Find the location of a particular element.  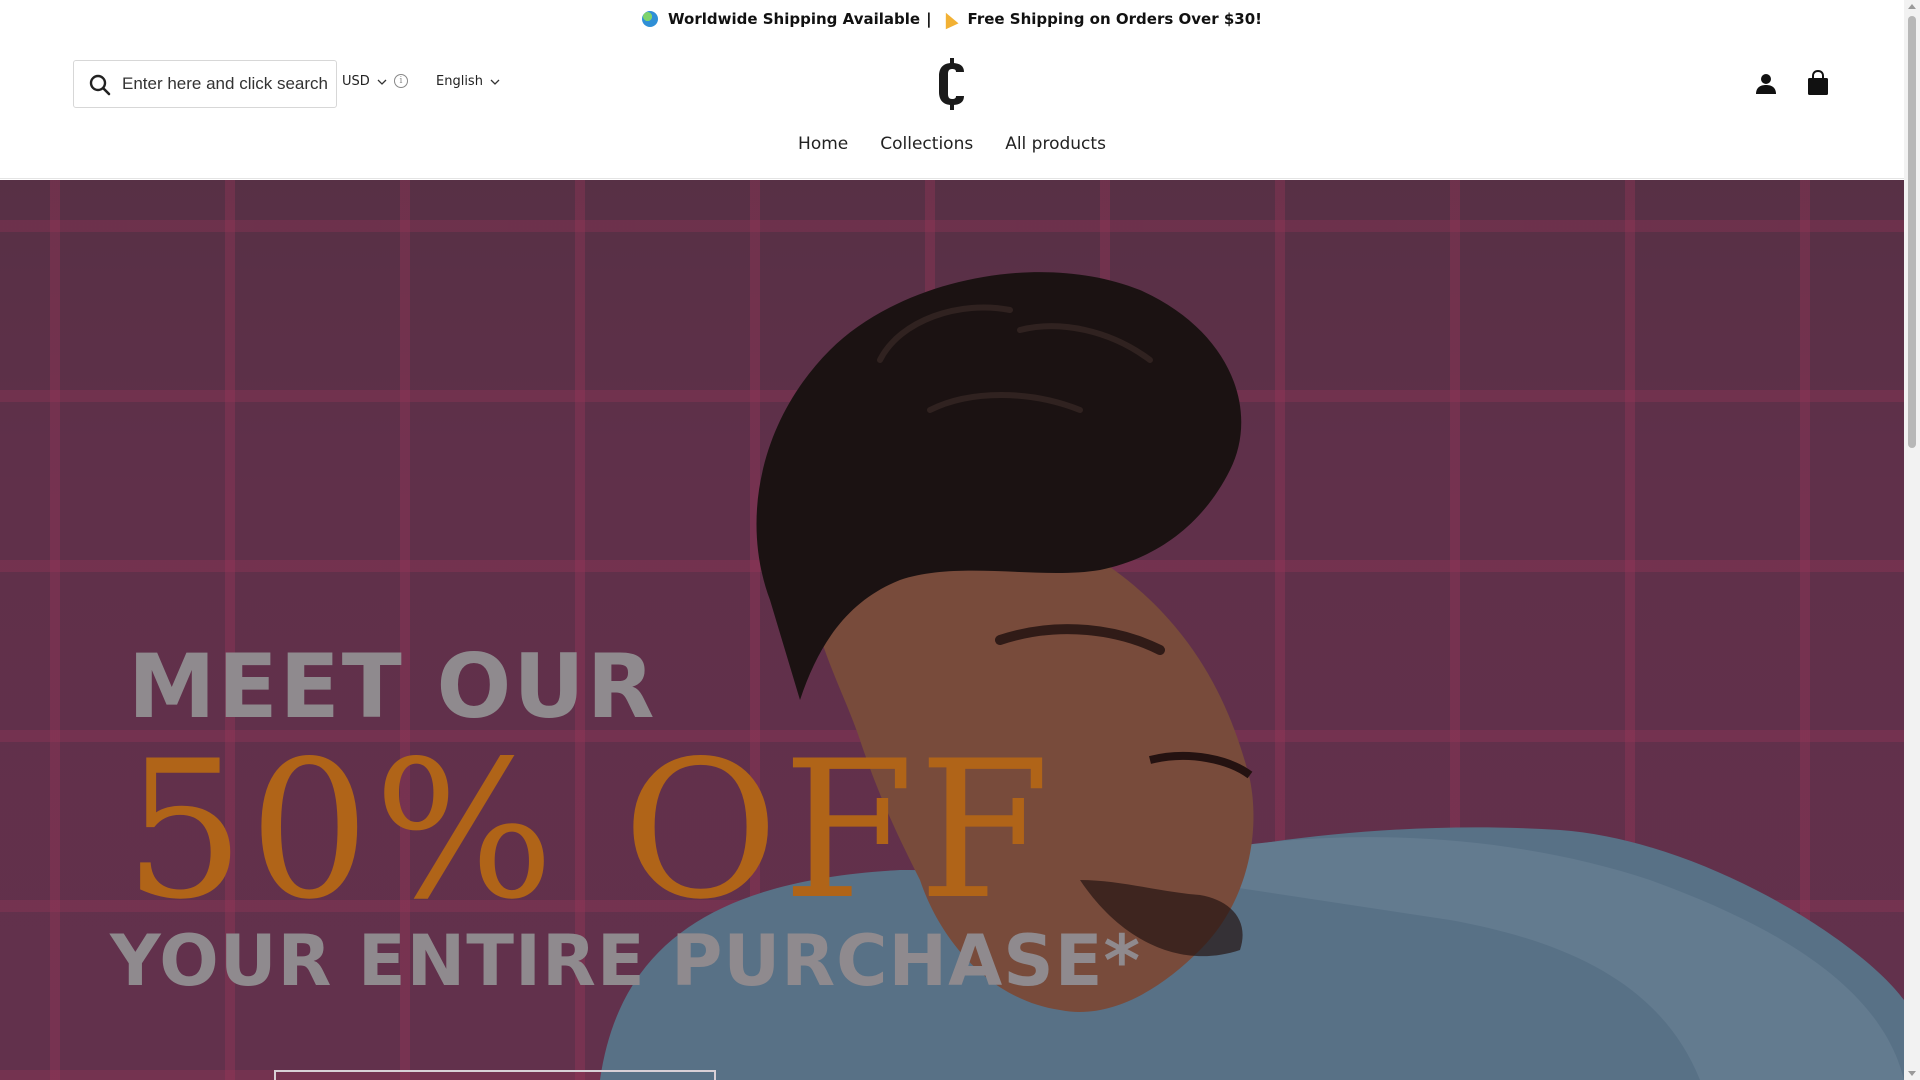

search-box is located at coordinates (205, 84).